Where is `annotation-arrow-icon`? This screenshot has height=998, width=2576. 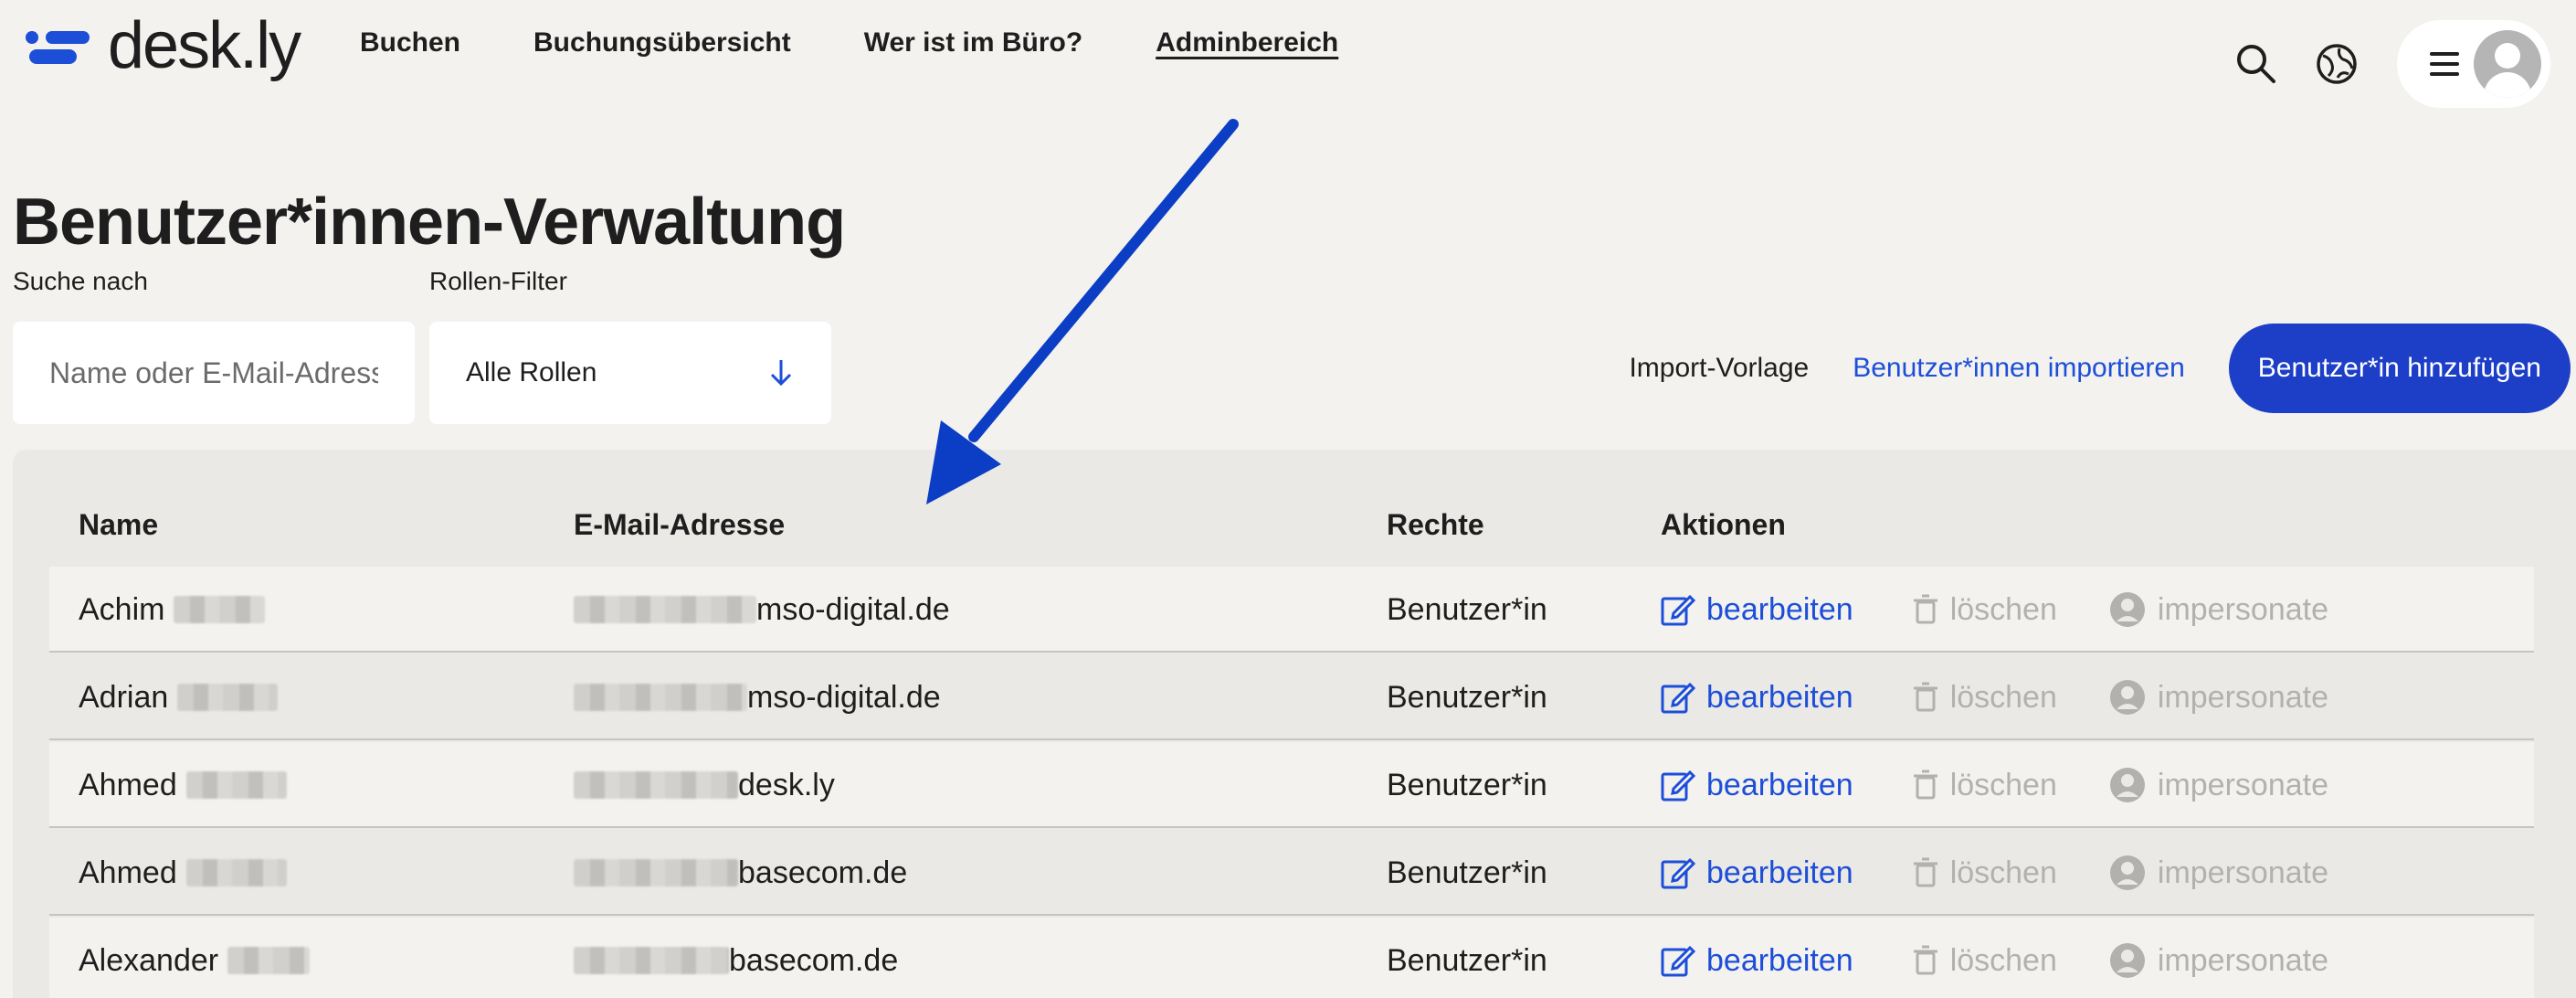
annotation-arrow-icon is located at coordinates (1082, 311).